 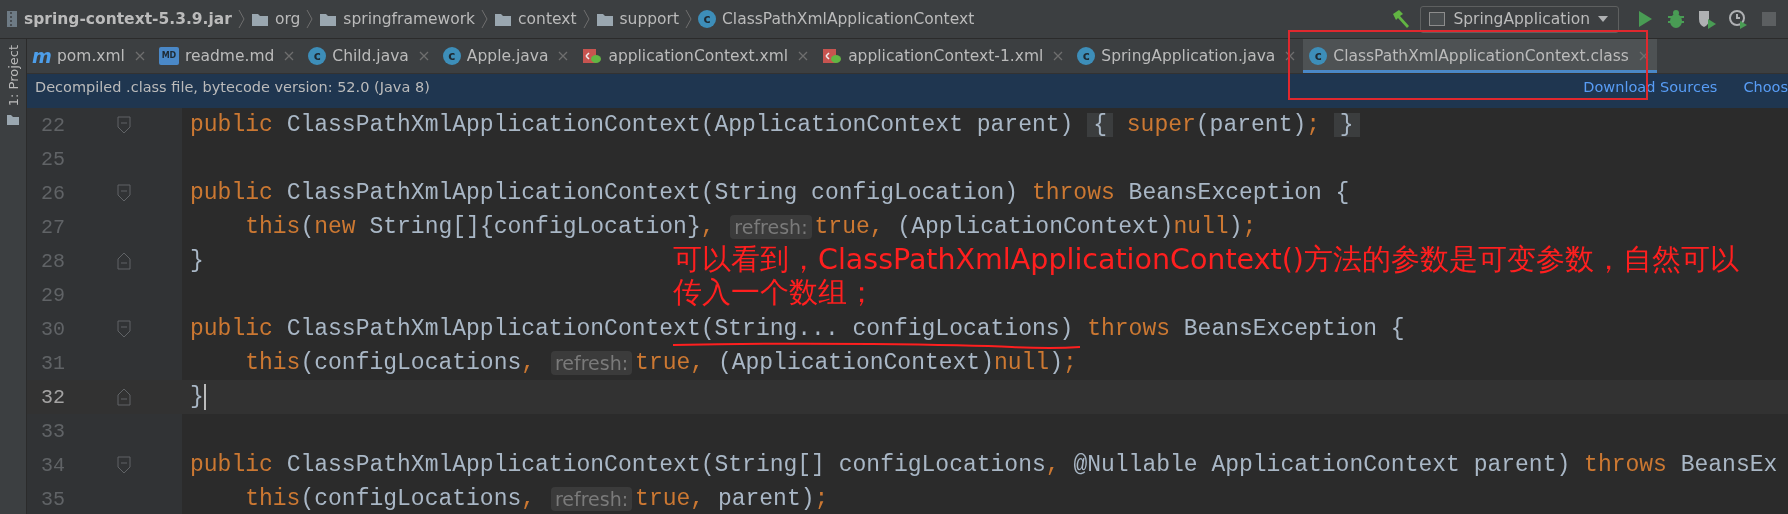 What do you see at coordinates (12, 19) in the screenshot?
I see `archive-icon` at bounding box center [12, 19].